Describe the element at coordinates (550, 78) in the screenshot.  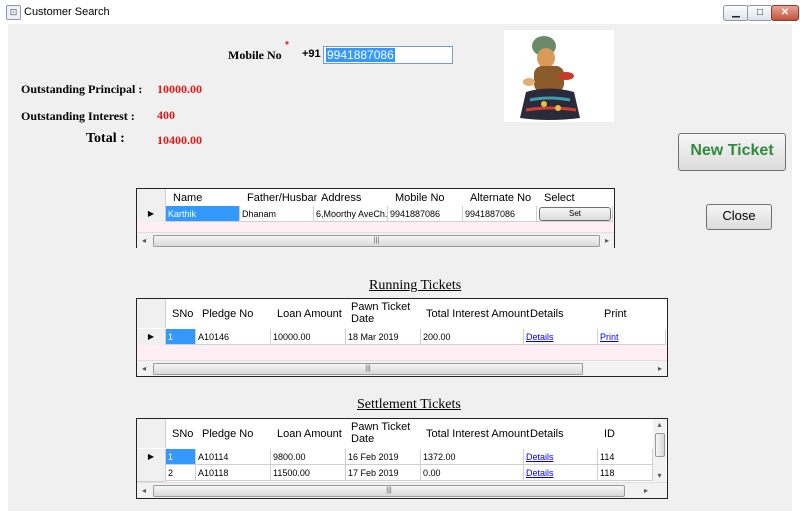
I see `puppet-figure-image` at that location.